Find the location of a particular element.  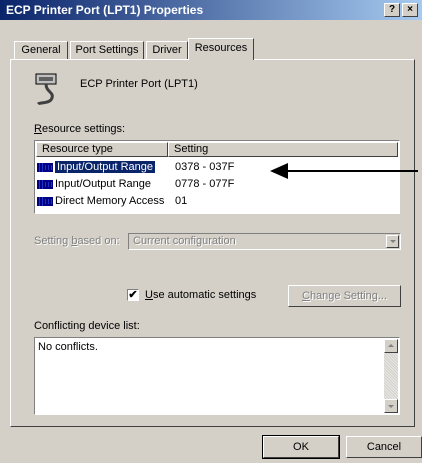

resource-row: Direct Memory Access 01 is located at coordinates (217, 201).